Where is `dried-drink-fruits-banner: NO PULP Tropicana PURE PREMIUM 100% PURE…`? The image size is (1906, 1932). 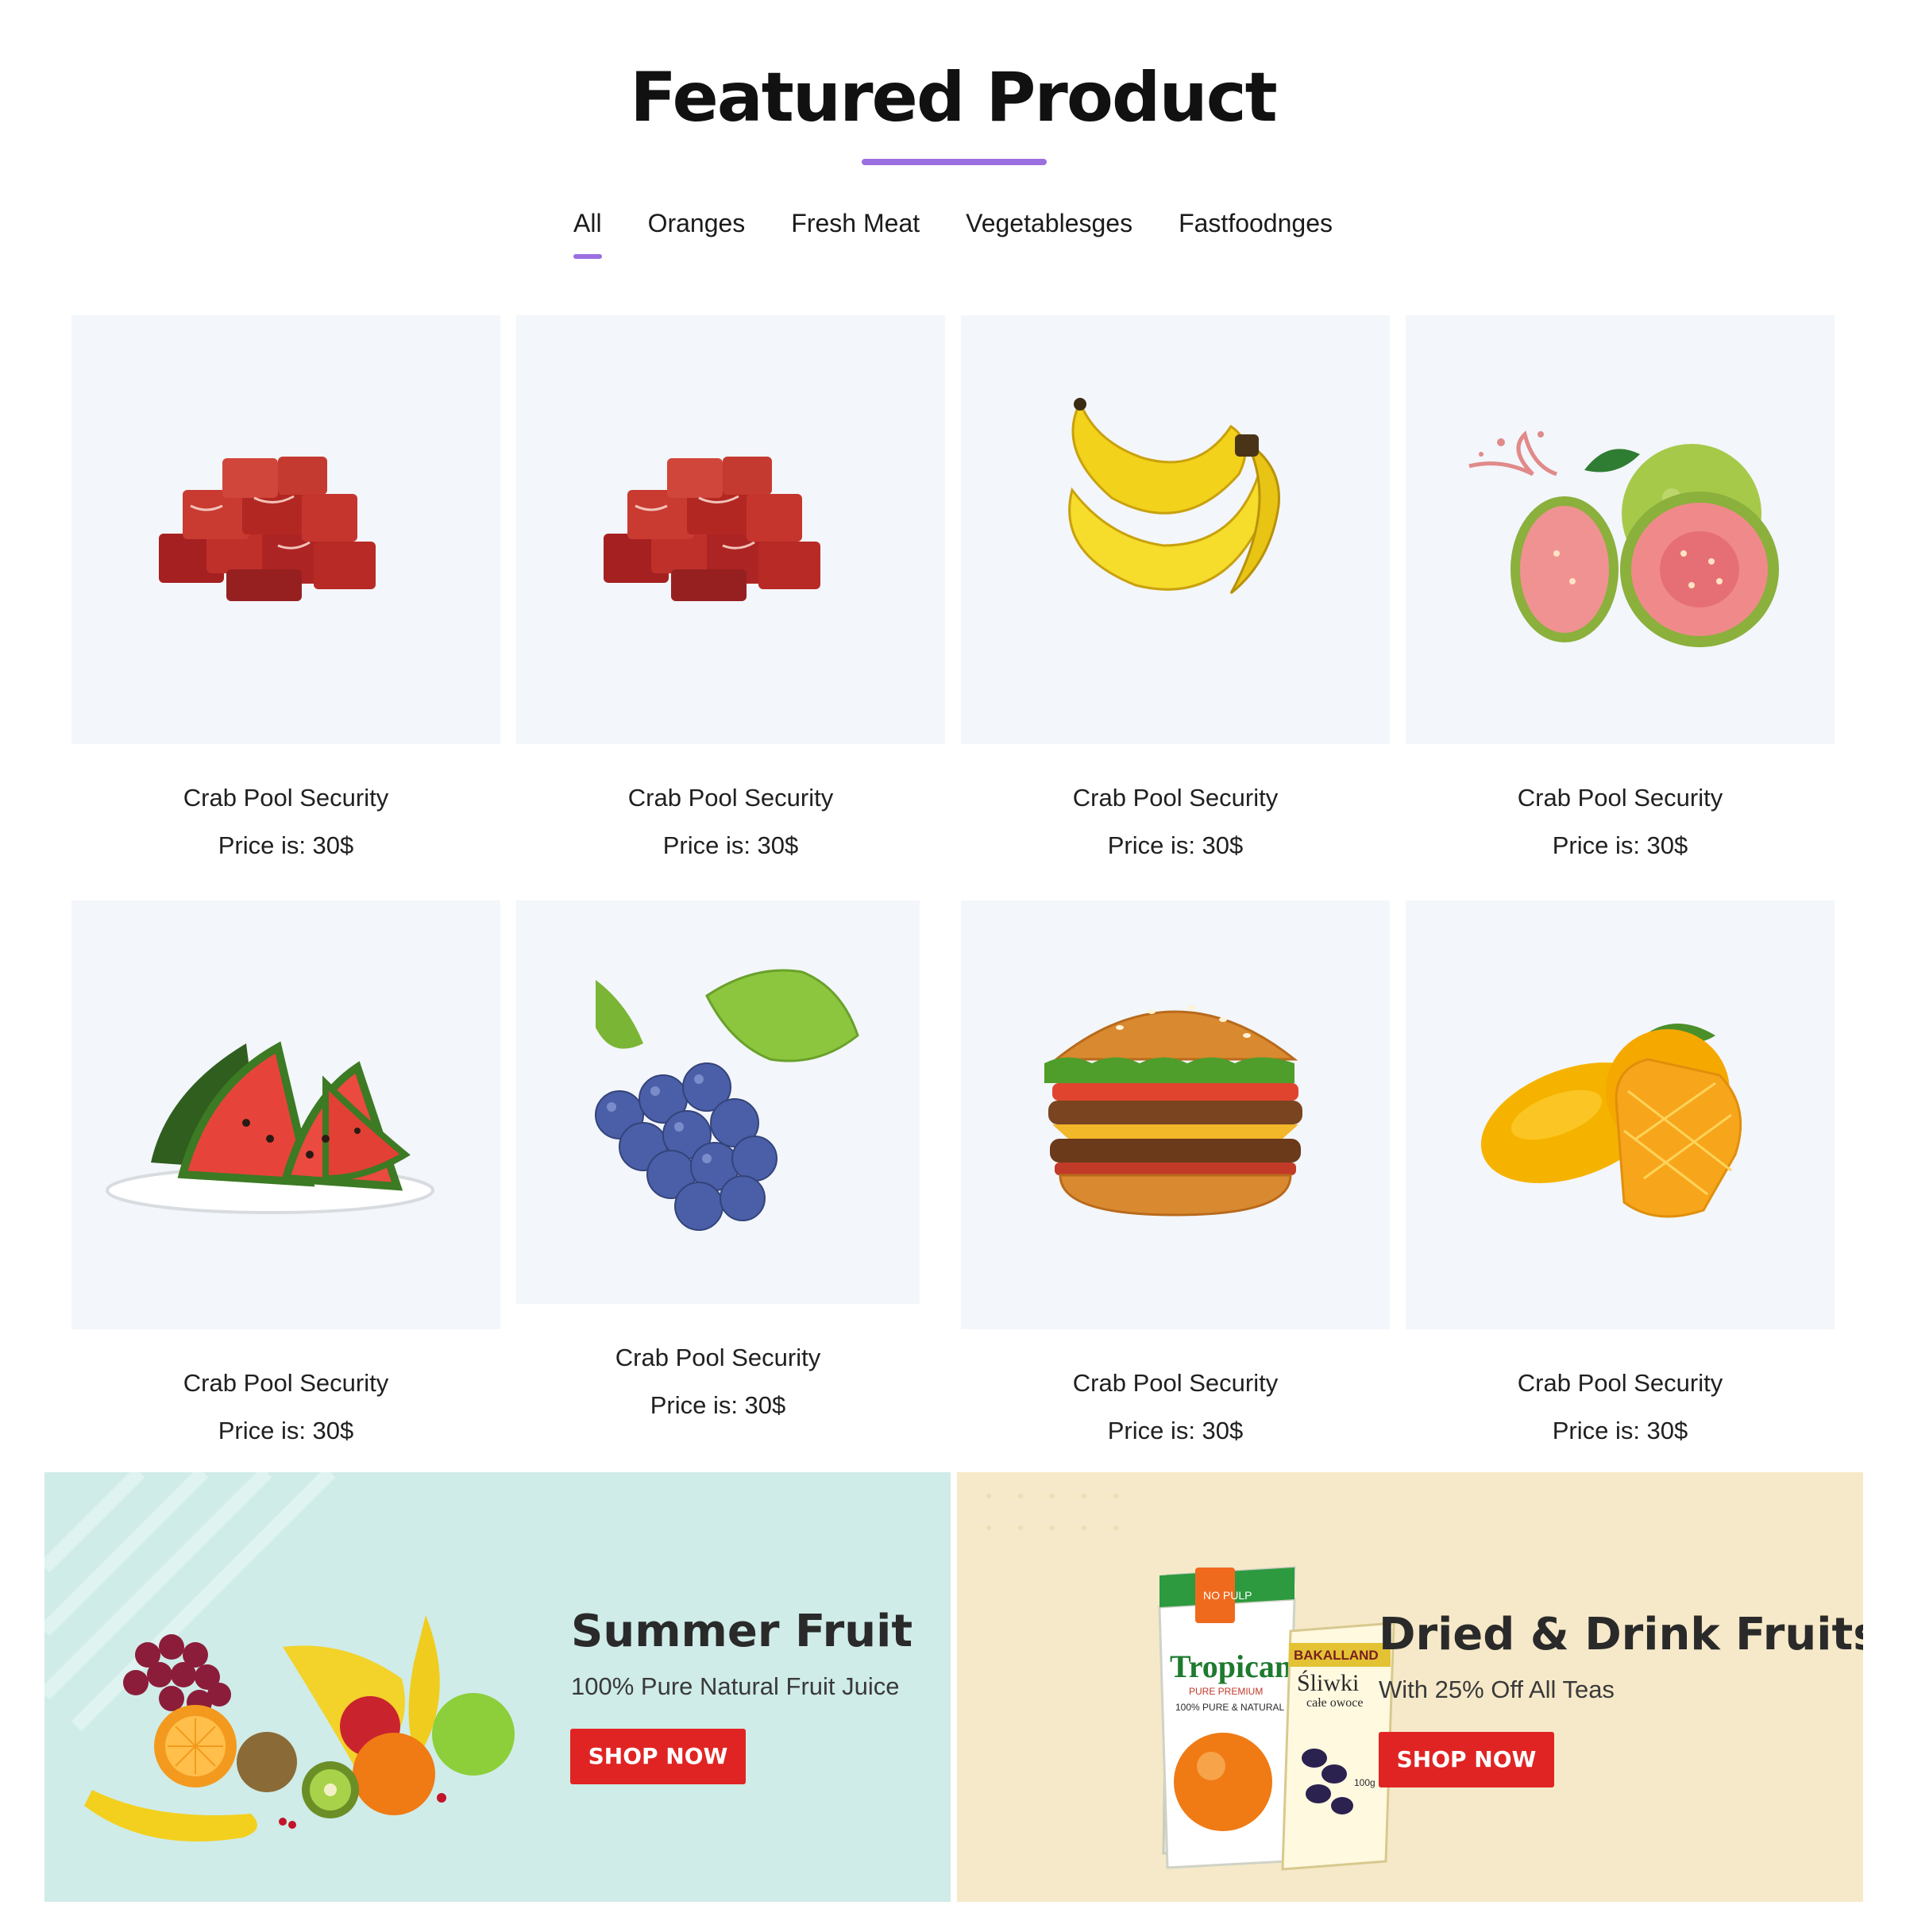 dried-drink-fruits-banner: NO PULP Tropicana PURE PREMIUM 100% PURE… is located at coordinates (1410, 1687).